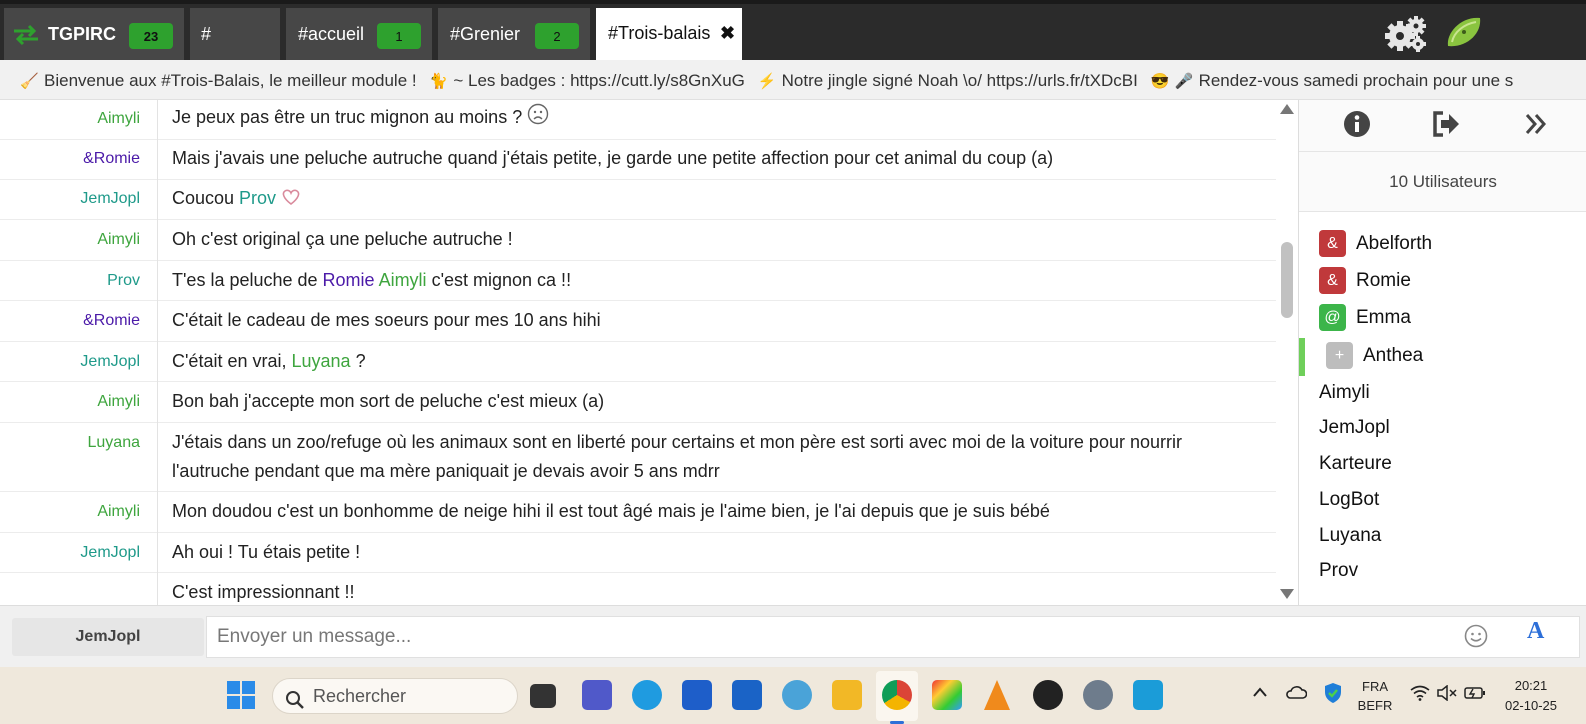  Describe the element at coordinates (1338, 571) in the screenshot. I see `user-item: Prov` at that location.